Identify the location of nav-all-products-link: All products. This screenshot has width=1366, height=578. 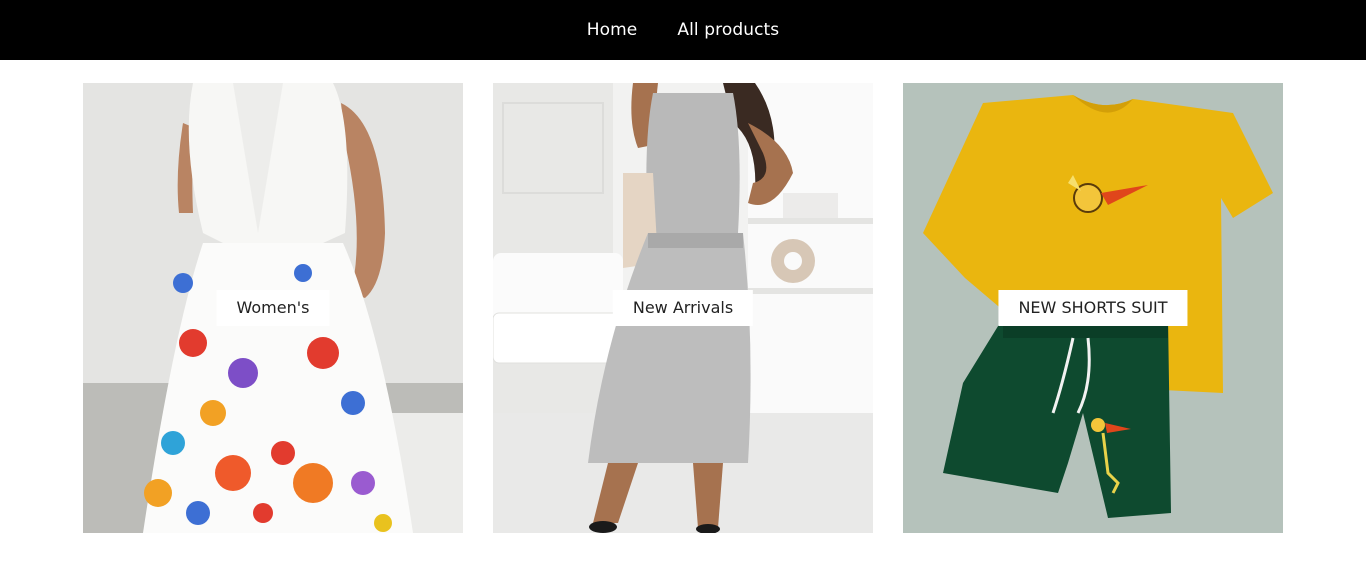
(728, 30).